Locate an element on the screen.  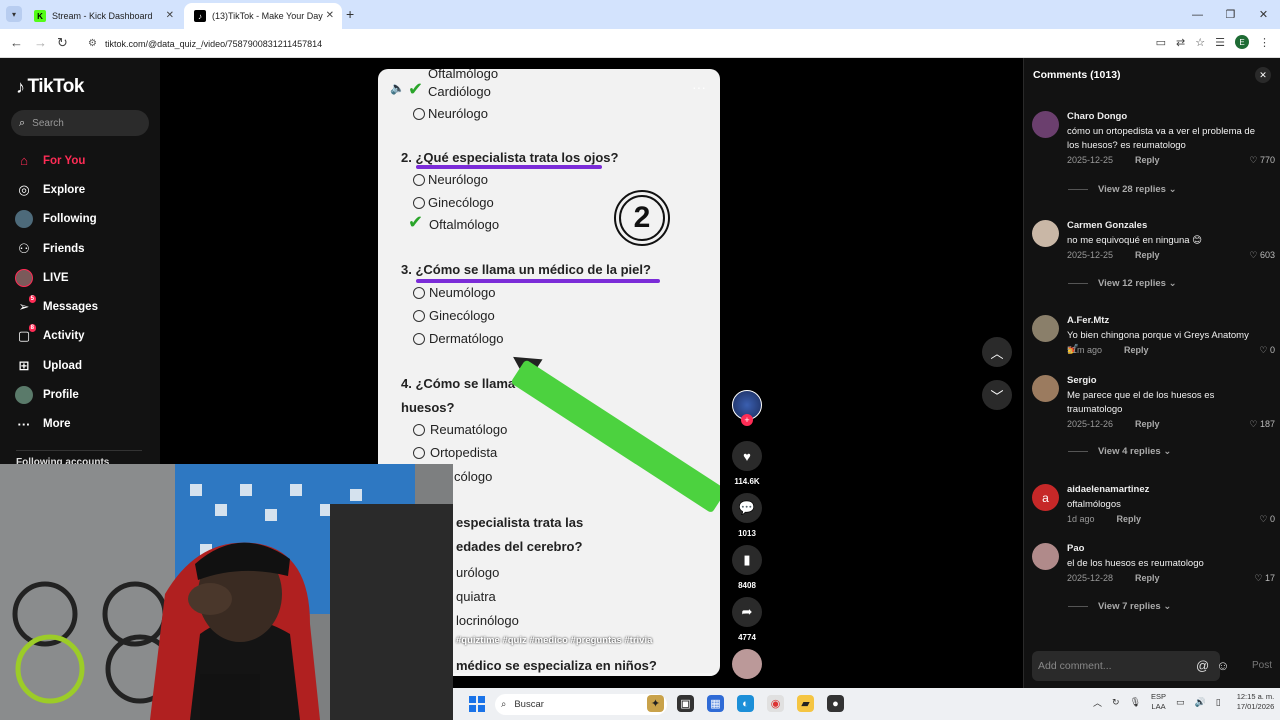
forward-arrow-icon: → is located at coordinates (40, 42).